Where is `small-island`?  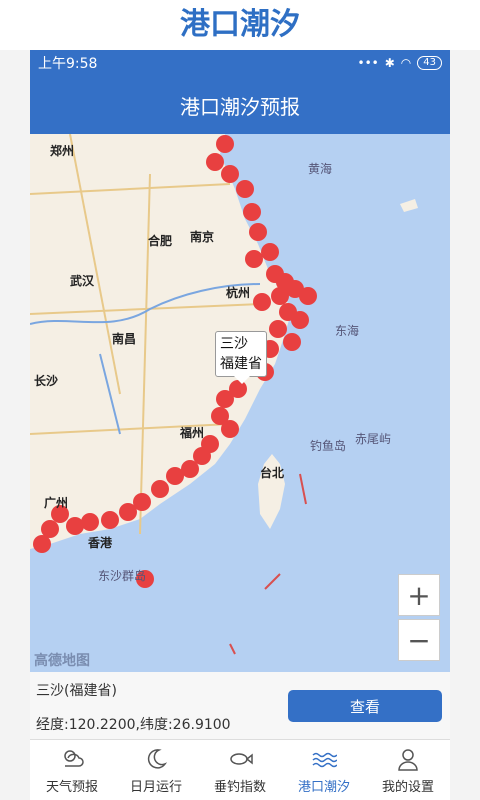
small-island is located at coordinates (409, 205).